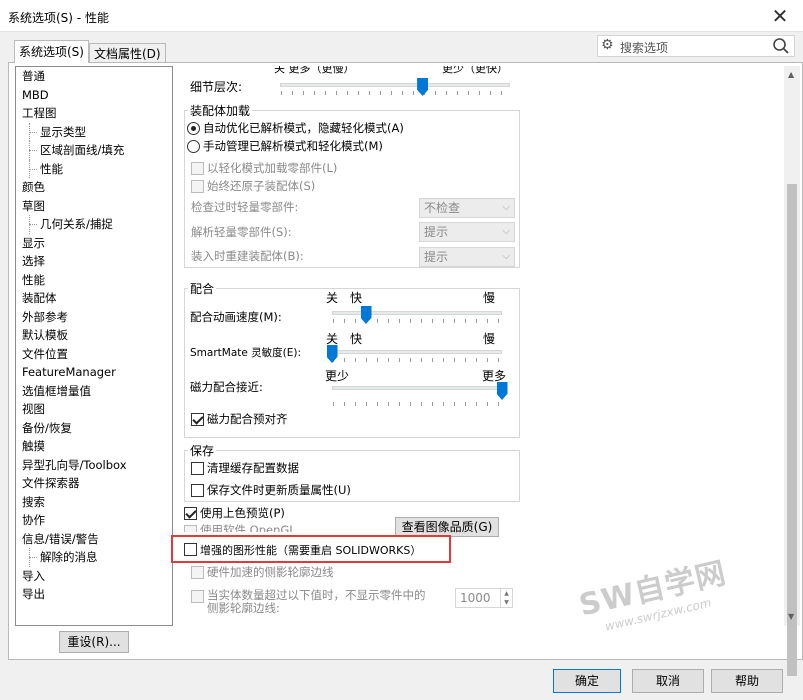  What do you see at coordinates (193, 146) in the screenshot?
I see `radio-manual` at bounding box center [193, 146].